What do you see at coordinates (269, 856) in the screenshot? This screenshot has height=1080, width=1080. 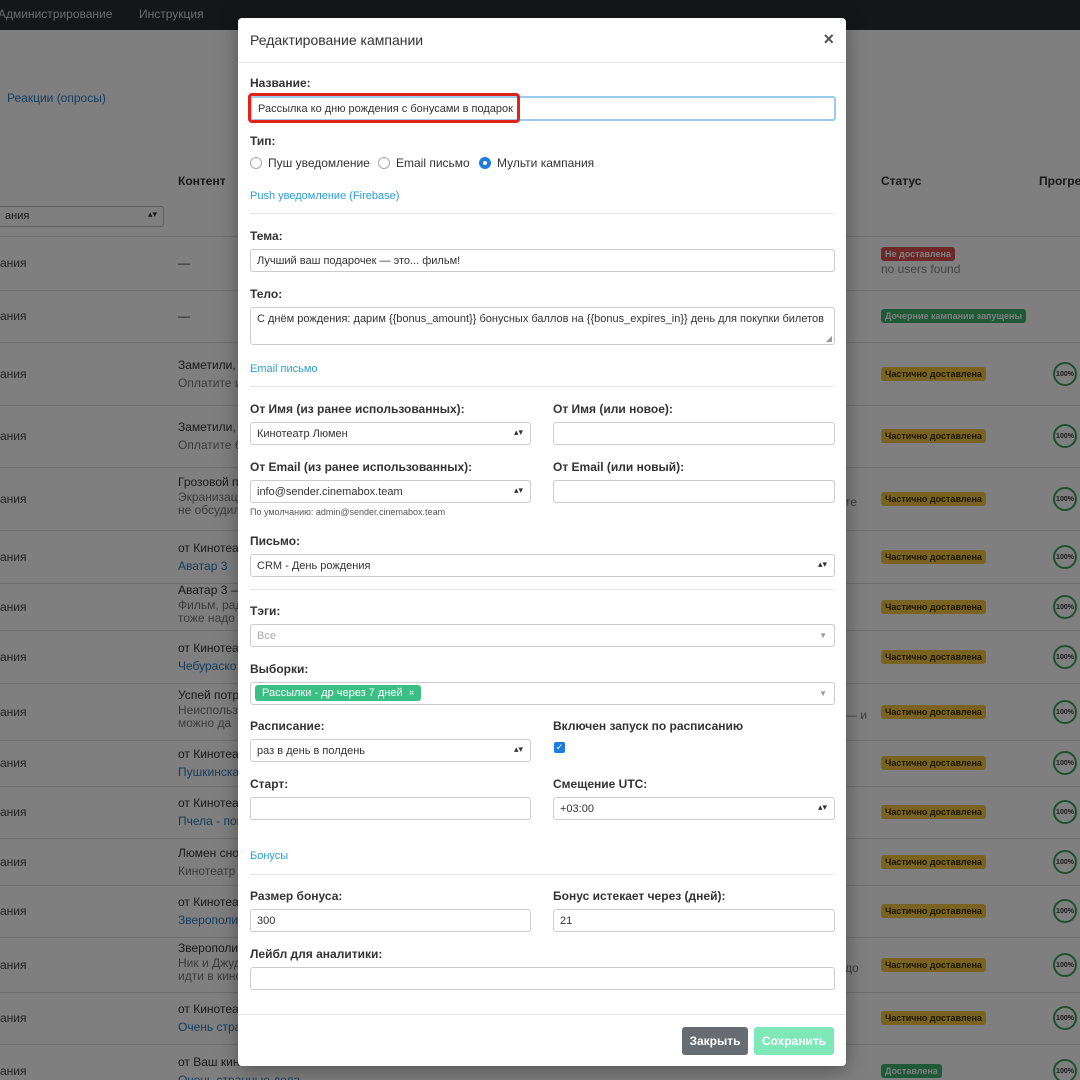 I see `bonus-section-title: Бонусы` at bounding box center [269, 856].